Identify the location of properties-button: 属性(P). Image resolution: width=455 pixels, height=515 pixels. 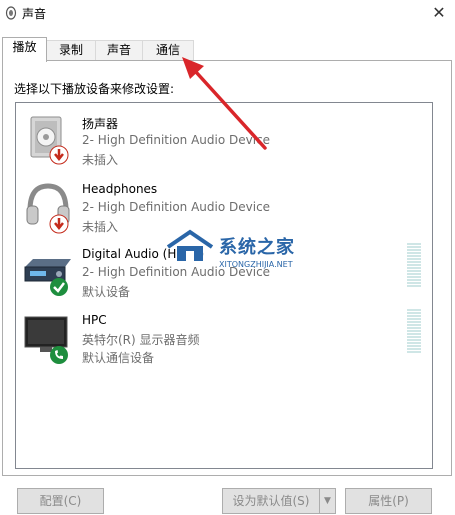
(388, 501).